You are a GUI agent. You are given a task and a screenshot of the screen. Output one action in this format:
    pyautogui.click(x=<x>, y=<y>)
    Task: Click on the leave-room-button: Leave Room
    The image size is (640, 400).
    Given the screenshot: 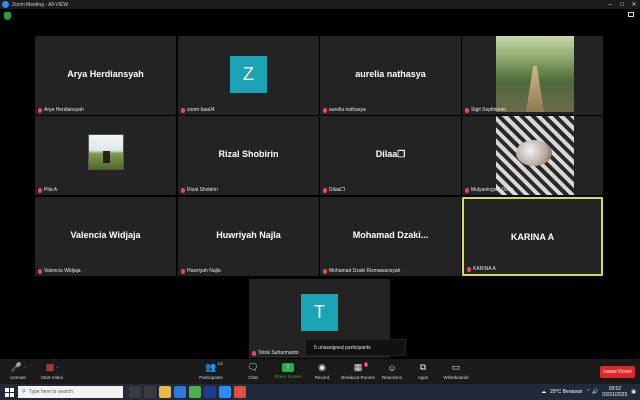 What is the action you would take?
    pyautogui.click(x=617, y=372)
    